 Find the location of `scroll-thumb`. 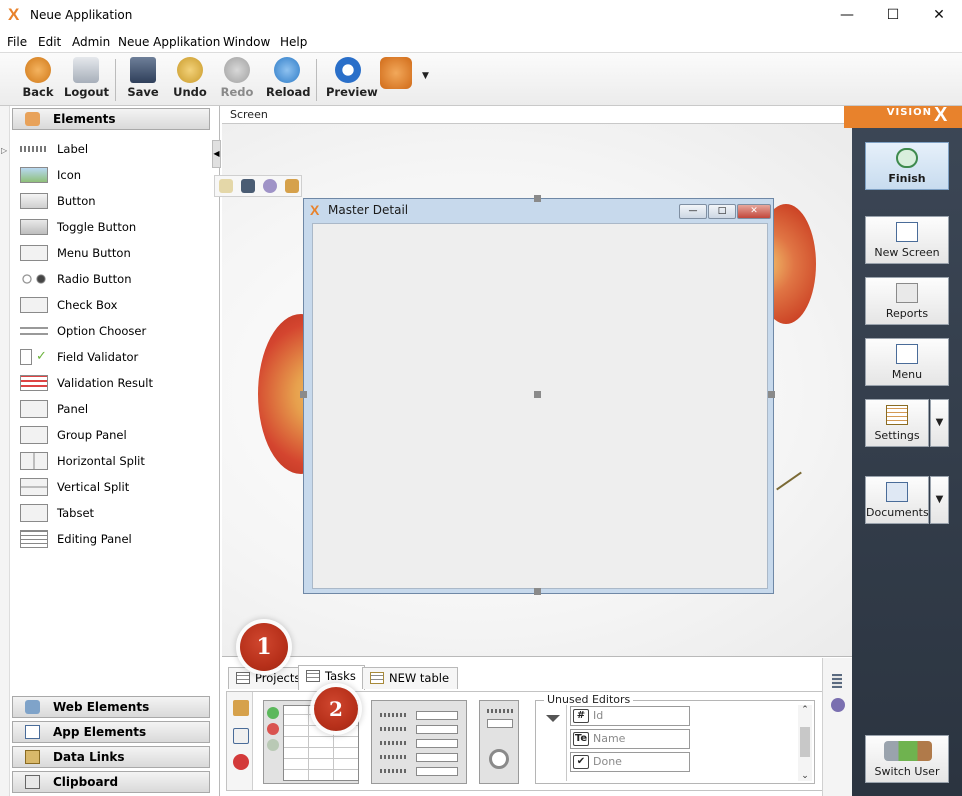

scroll-thumb is located at coordinates (805, 742).